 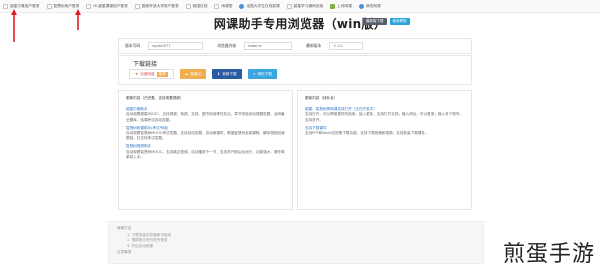 I want to click on kernel-value: Aobo ie, so click(x=268, y=46).